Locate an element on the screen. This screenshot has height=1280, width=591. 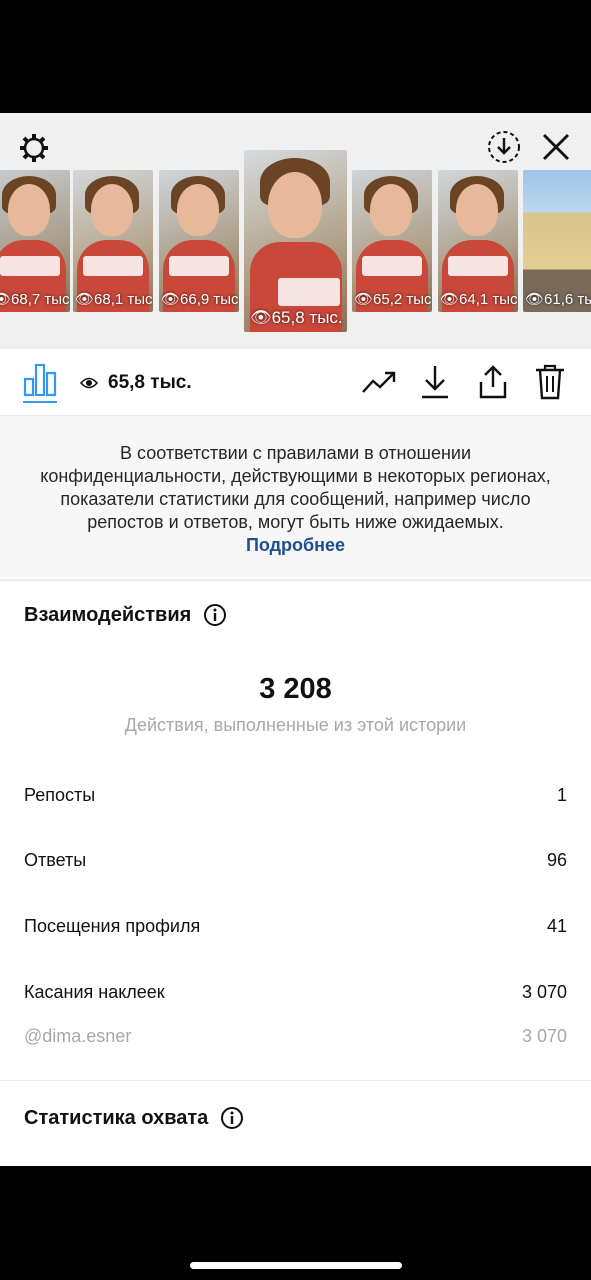
story-view-count: 👁66,9 тыс. is located at coordinates (200, 299).